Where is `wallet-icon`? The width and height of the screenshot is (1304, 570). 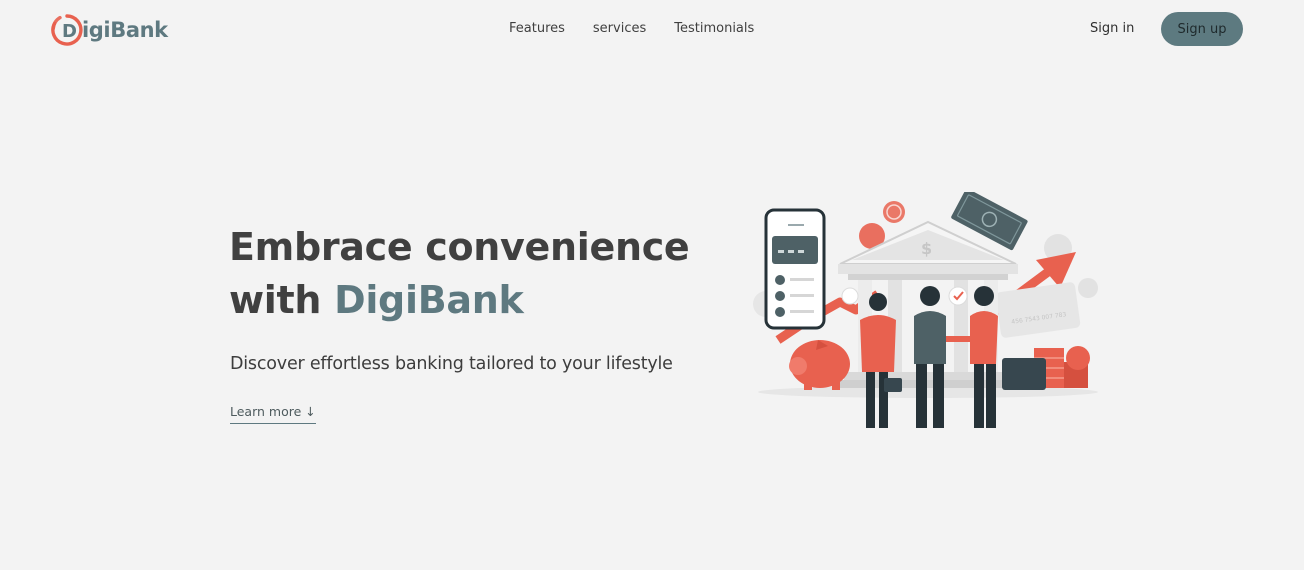 wallet-icon is located at coordinates (1024, 374).